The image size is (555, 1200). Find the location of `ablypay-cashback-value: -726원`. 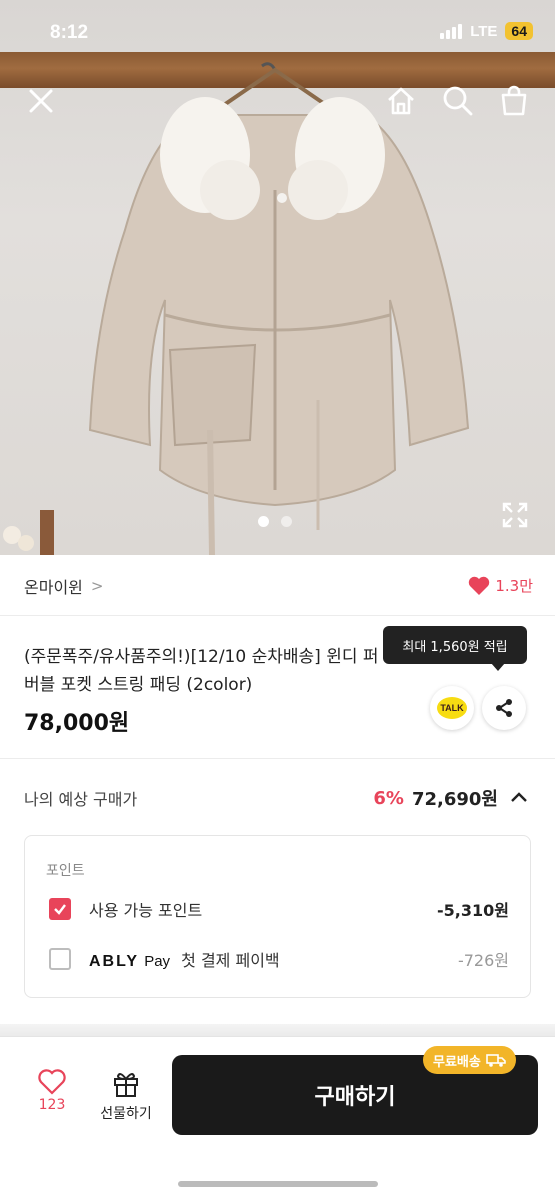

ablypay-cashback-value: -726원 is located at coordinates (483, 960).